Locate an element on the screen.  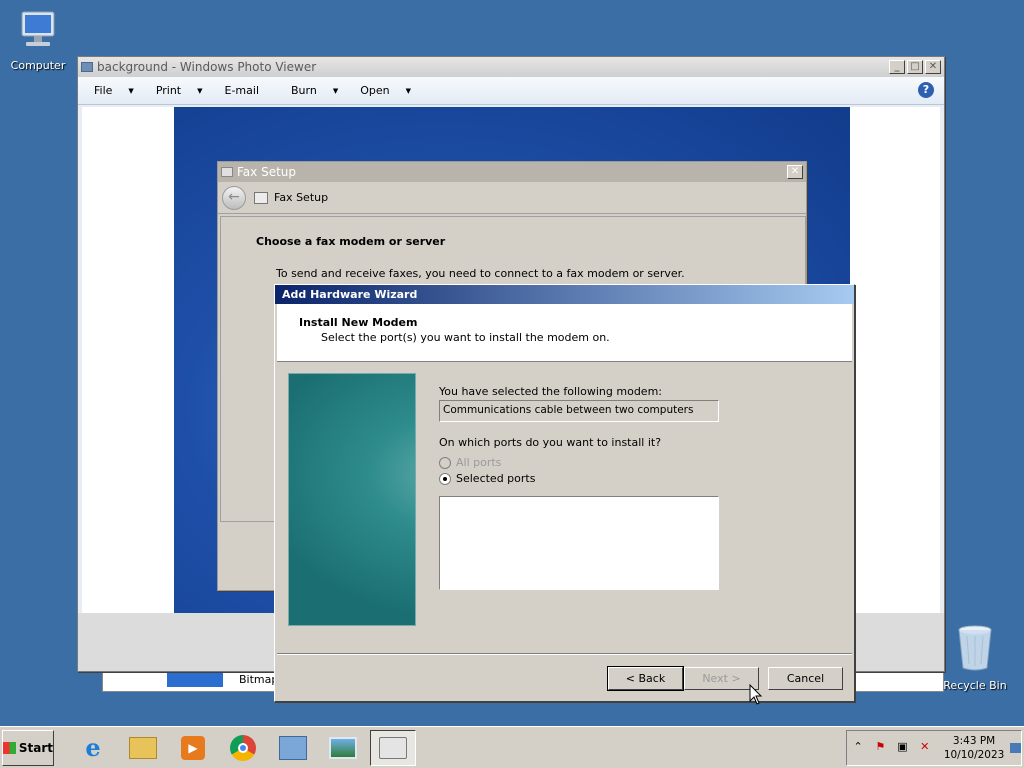
taskbar-internet-explorer: e is located at coordinates (93, 748).